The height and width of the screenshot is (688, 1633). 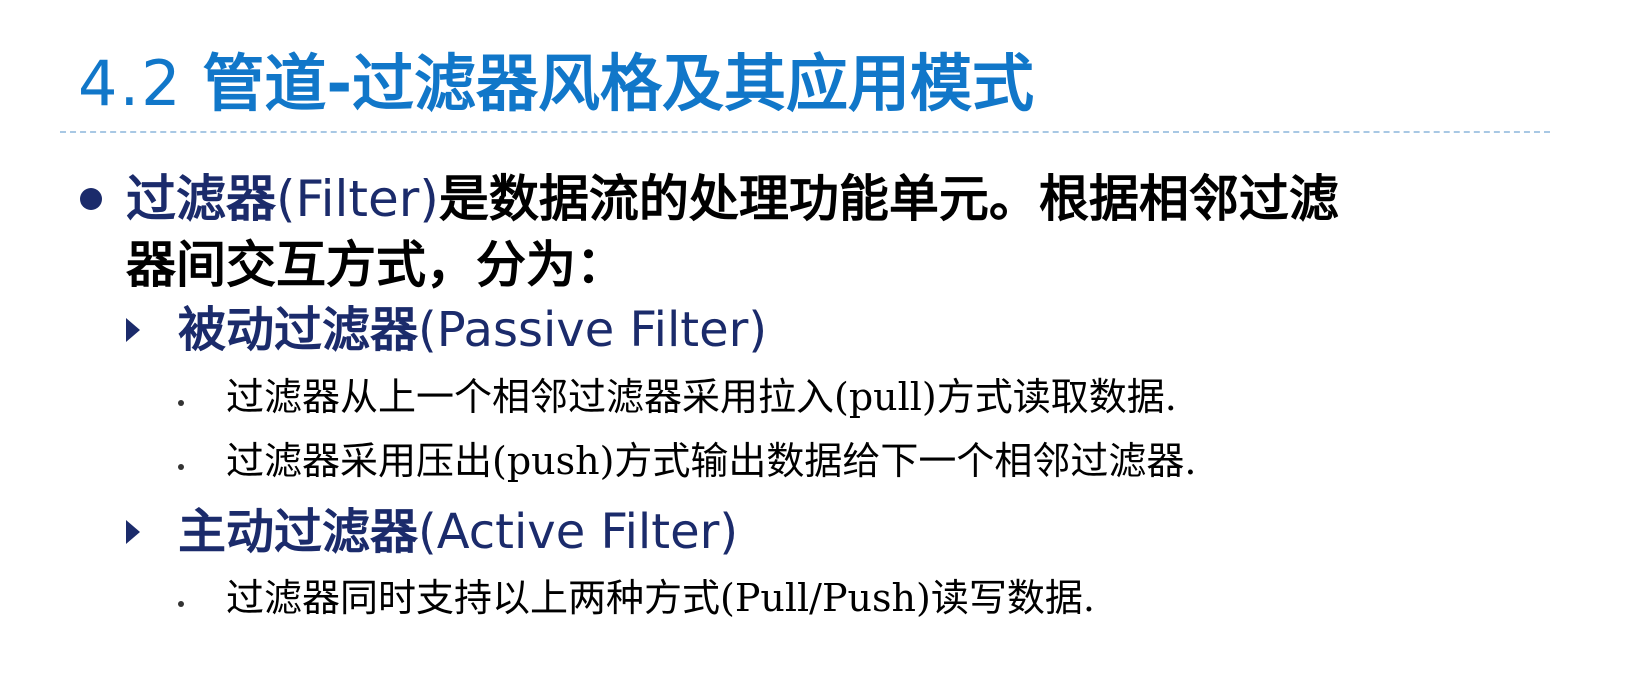 I want to click on passive-filter-heading: 被动过滤器(Passive Filter), so click(x=472, y=330).